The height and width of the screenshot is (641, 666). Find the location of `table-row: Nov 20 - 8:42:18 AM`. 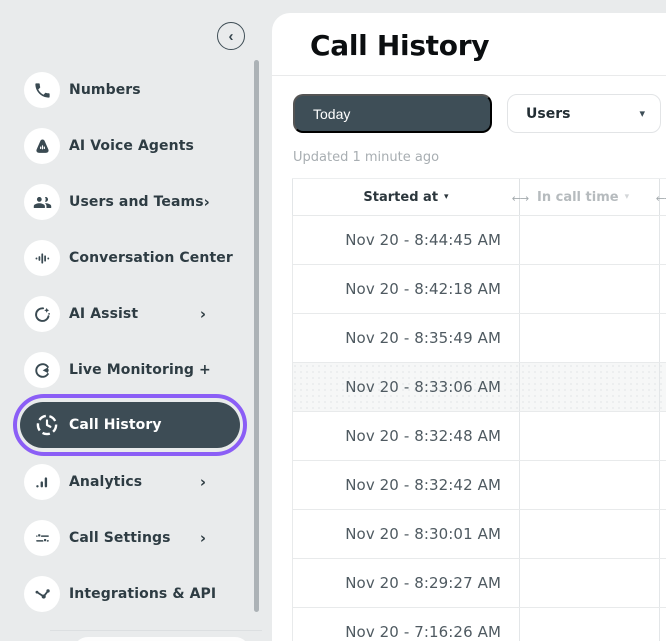

table-row: Nov 20 - 8:42:18 AM is located at coordinates (479, 289).